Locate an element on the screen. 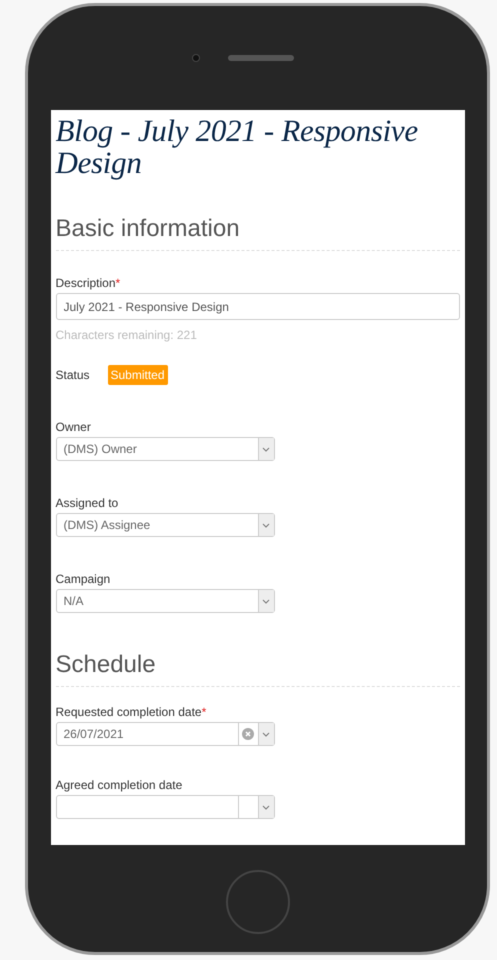 This screenshot has height=960, width=497. description-field: July 2021 - Responsive Design is located at coordinates (258, 306).